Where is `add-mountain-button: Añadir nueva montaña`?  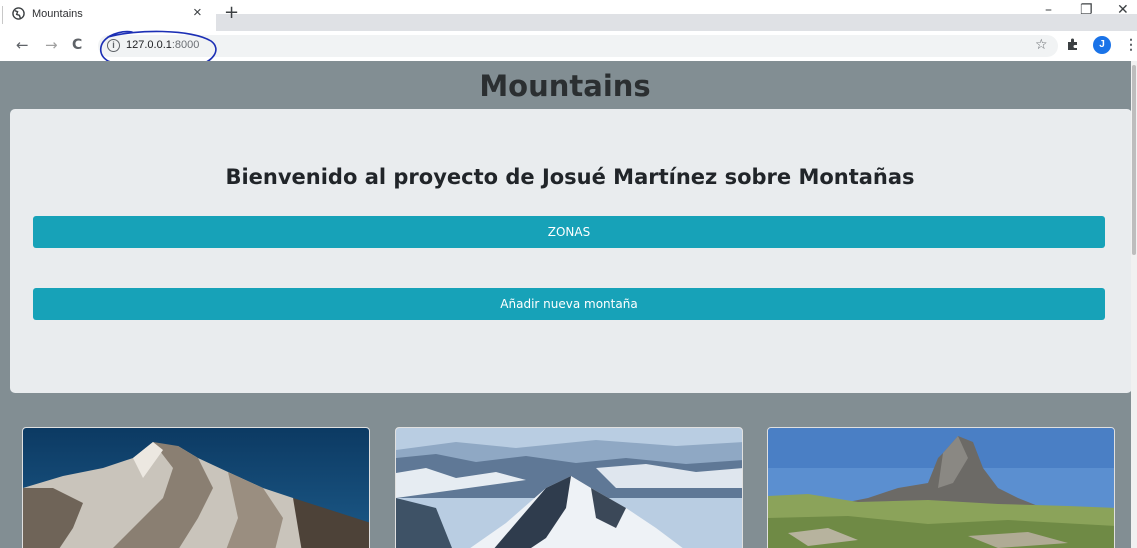 add-mountain-button: Añadir nueva montaña is located at coordinates (569, 304).